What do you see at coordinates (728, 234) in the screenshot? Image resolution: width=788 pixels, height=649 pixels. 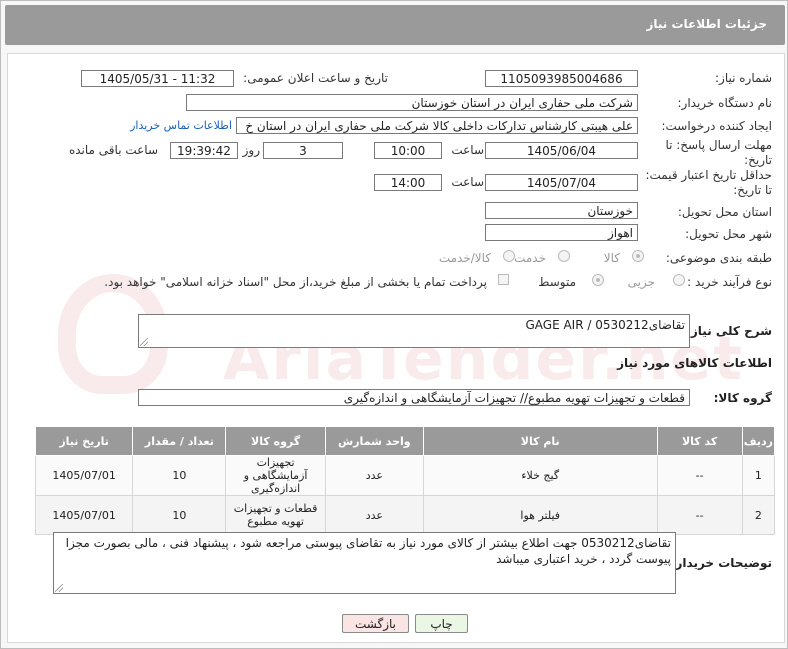 I see `city-label: شهر محل تحویل:` at bounding box center [728, 234].